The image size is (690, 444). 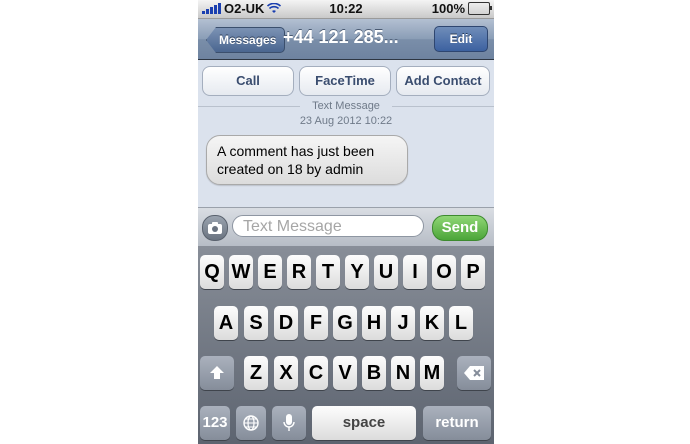 I want to click on contact-actions: Call FaceTime Add Contact, so click(x=346, y=81).